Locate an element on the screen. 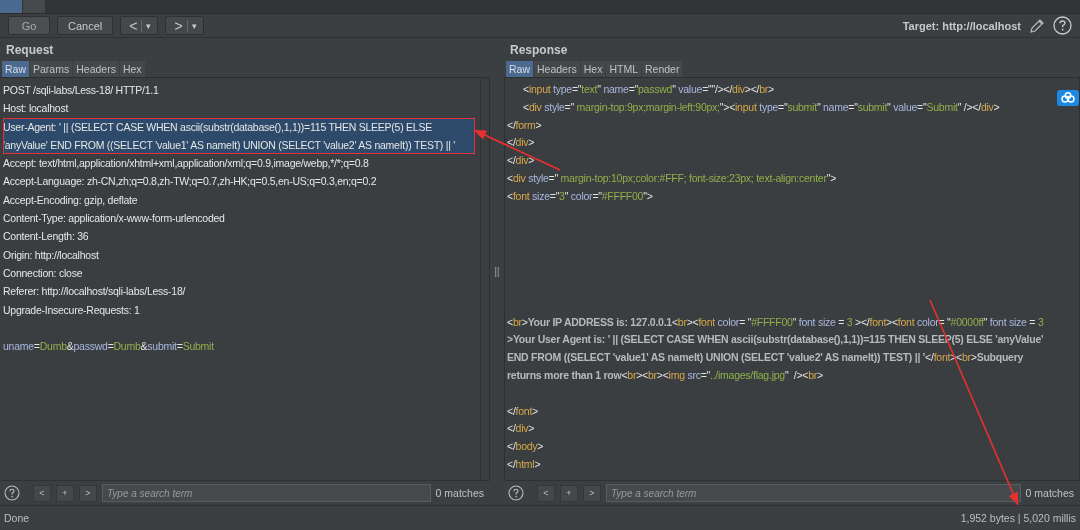 This screenshot has width=1080, height=530. toolbar-button: Cancel is located at coordinates (85, 25).